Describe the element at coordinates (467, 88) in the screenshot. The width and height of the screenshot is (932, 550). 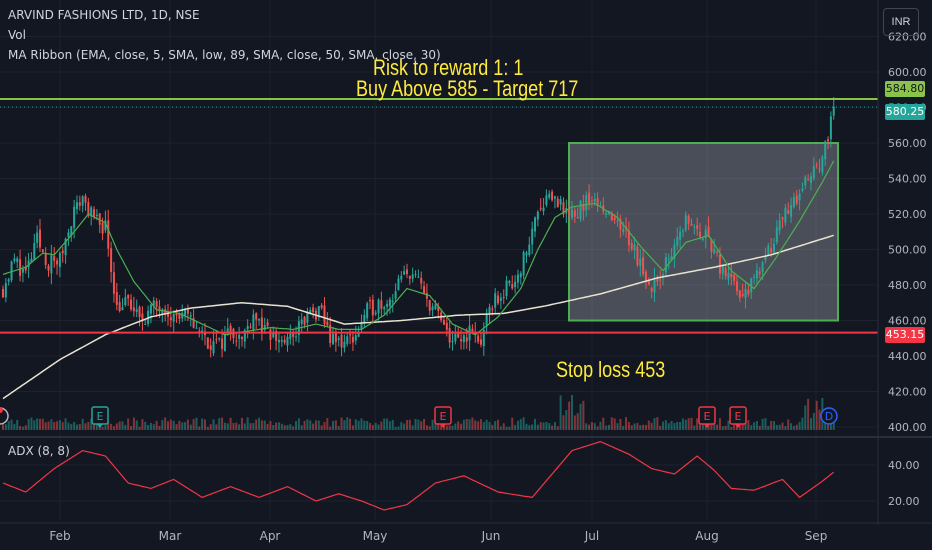
I see `buy-target-annotation: Buy Above 585 - Target 717` at that location.